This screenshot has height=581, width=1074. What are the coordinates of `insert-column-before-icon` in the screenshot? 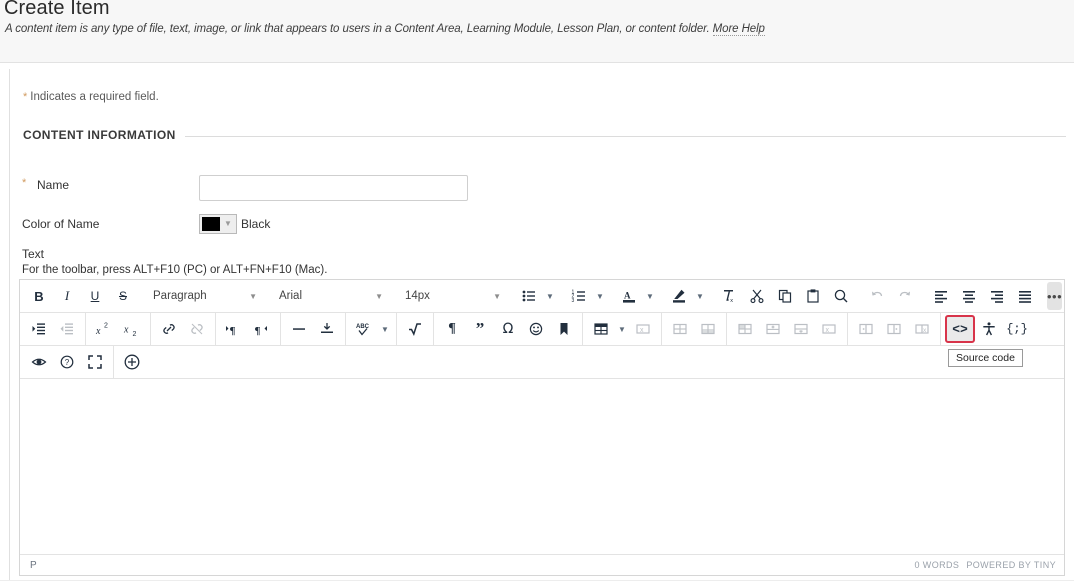 It's located at (866, 329).